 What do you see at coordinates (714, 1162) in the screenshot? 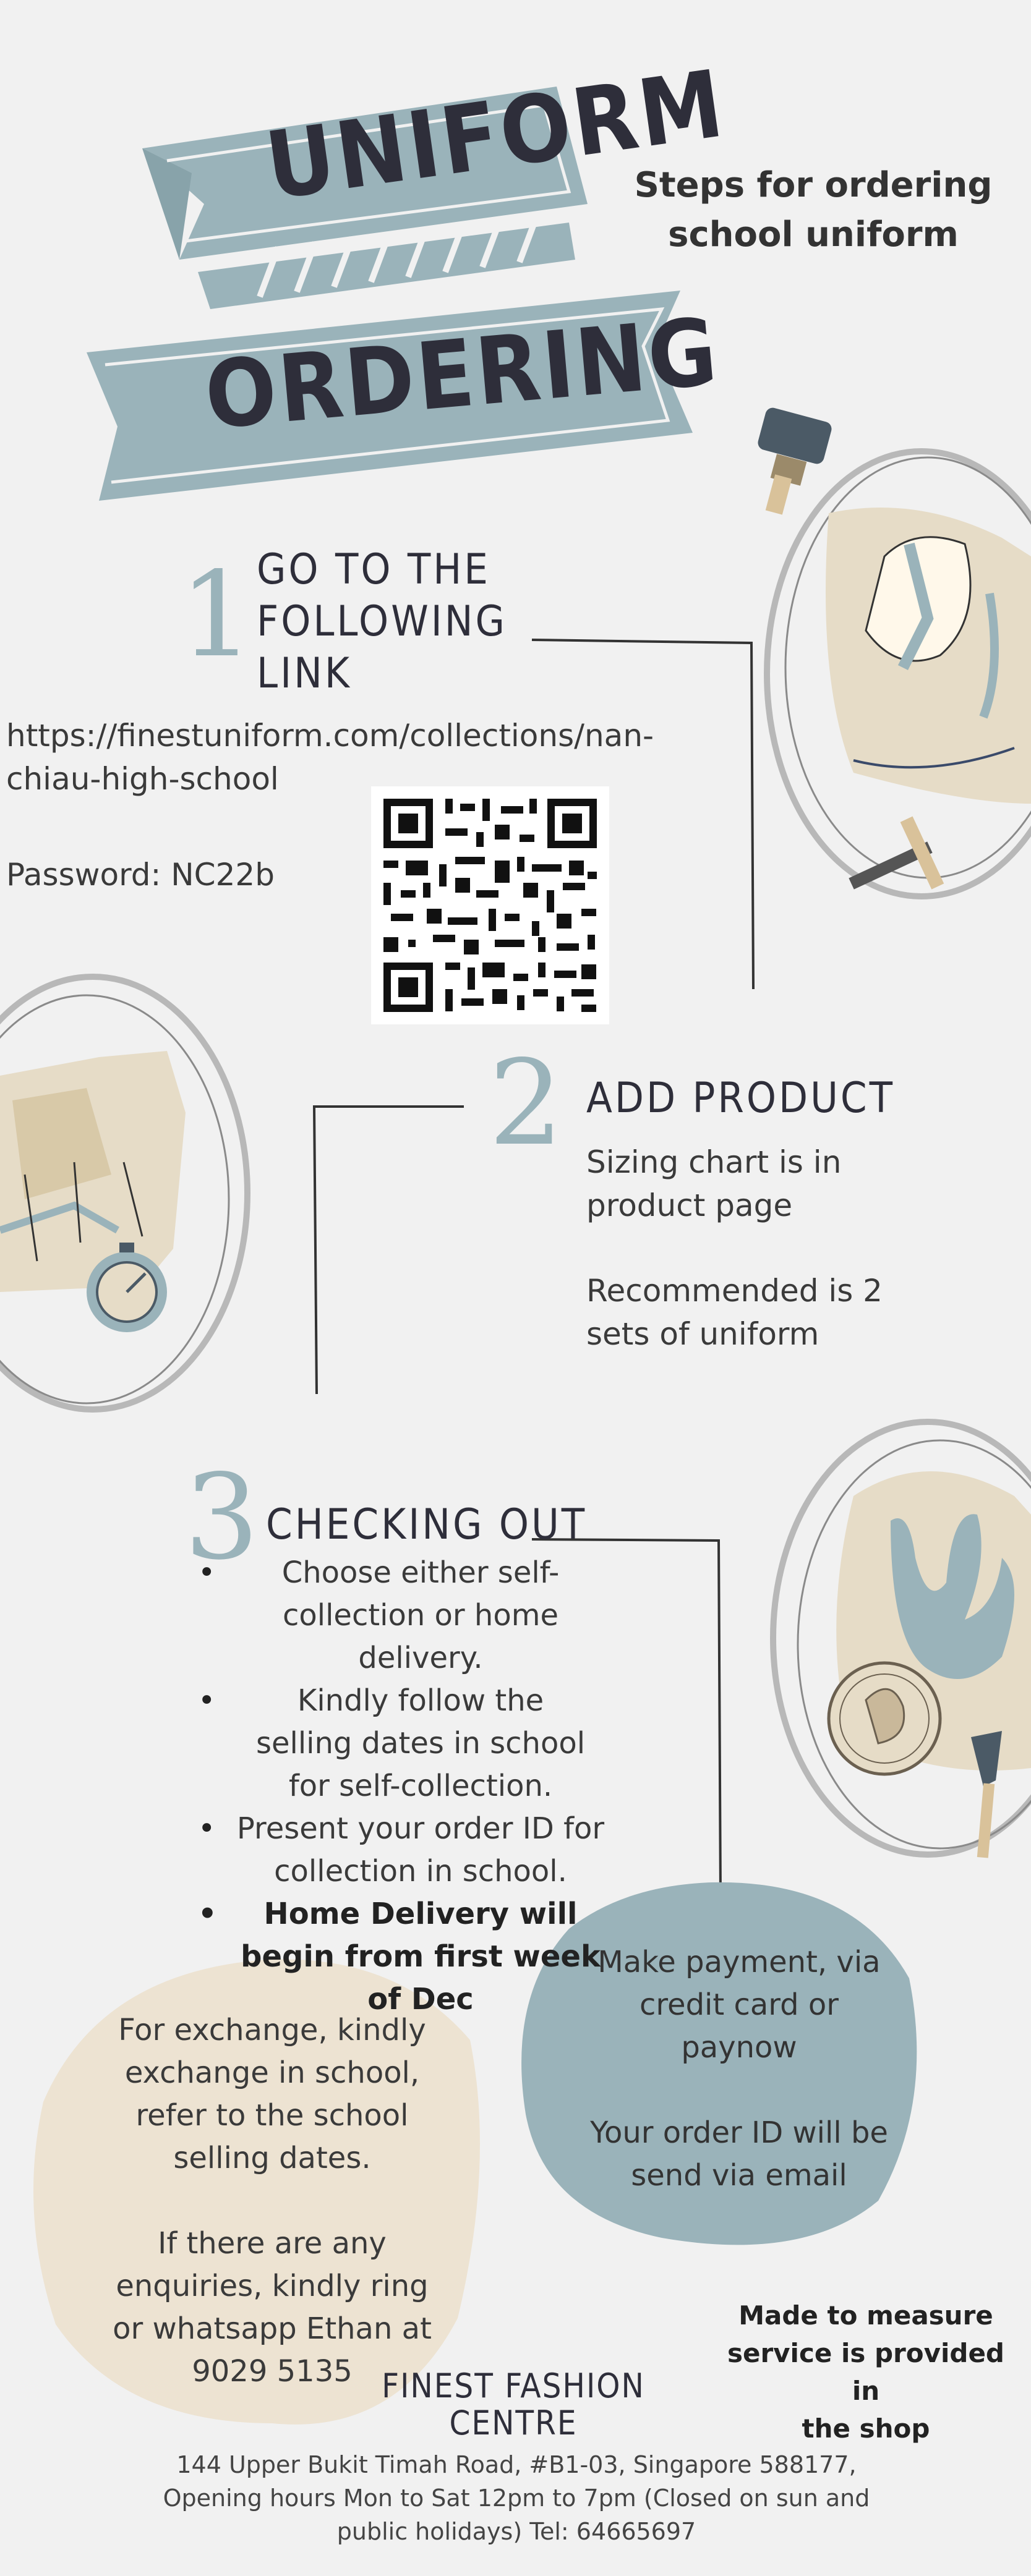
I see `step2-text1-line1: Sizing chart is in` at bounding box center [714, 1162].